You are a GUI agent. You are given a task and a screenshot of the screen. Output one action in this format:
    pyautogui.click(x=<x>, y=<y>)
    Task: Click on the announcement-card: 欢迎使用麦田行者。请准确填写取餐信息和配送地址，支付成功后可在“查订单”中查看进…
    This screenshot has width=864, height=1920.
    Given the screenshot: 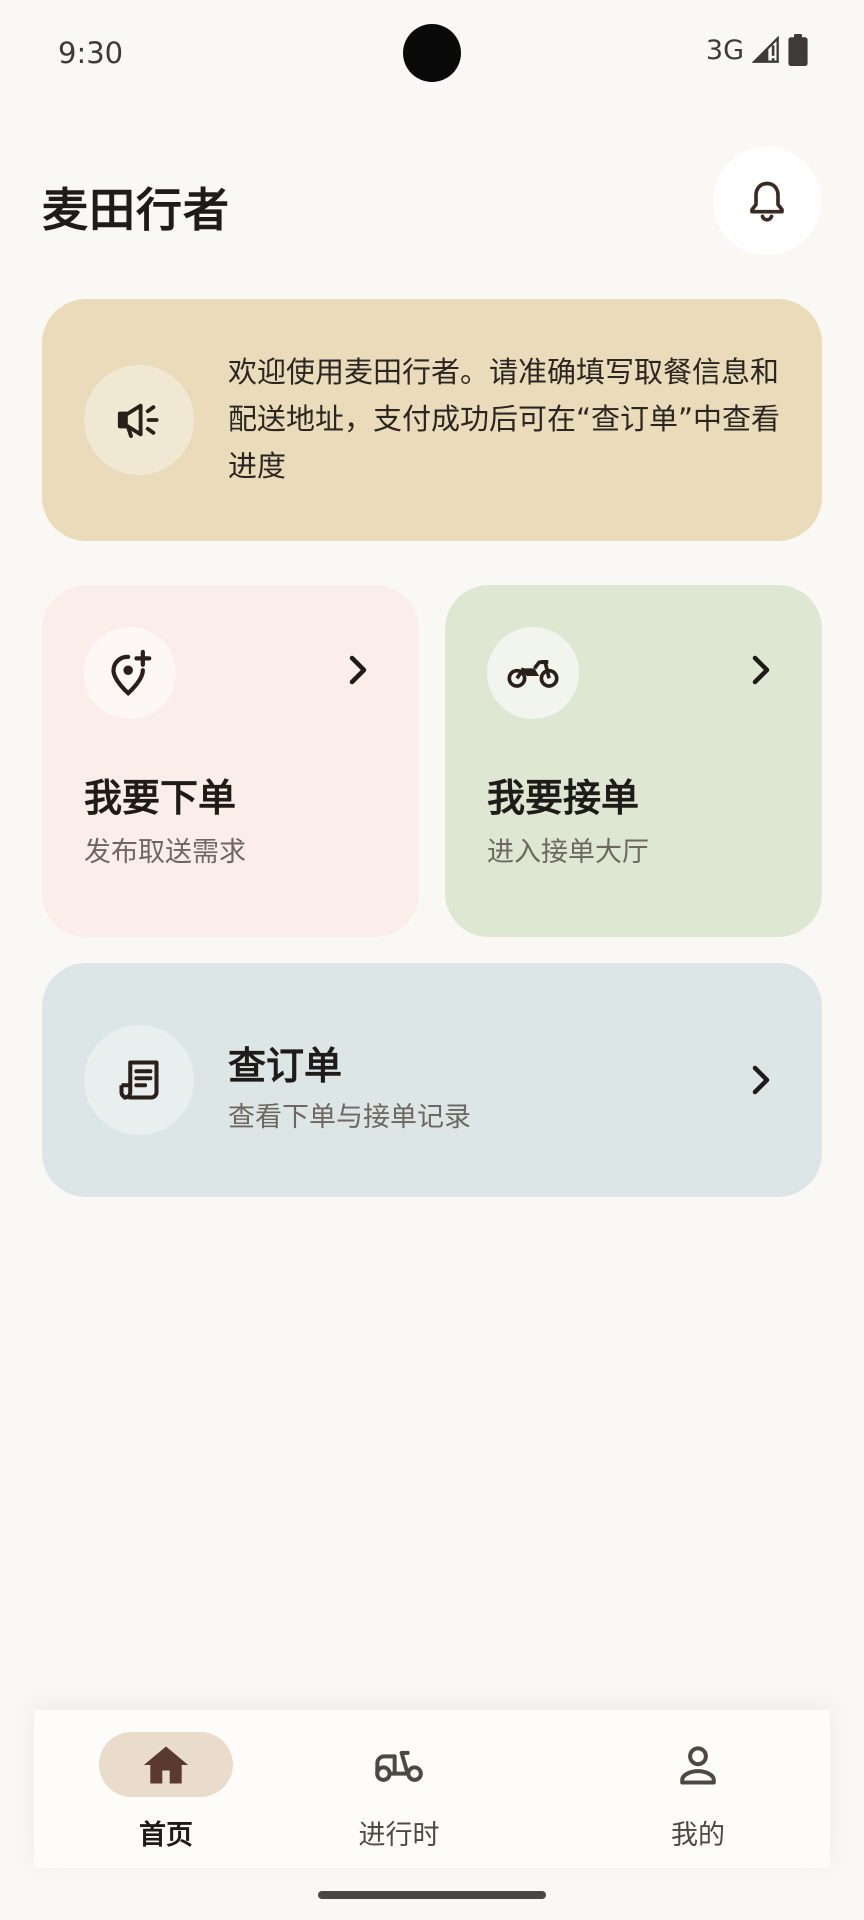 What is the action you would take?
    pyautogui.click(x=432, y=420)
    